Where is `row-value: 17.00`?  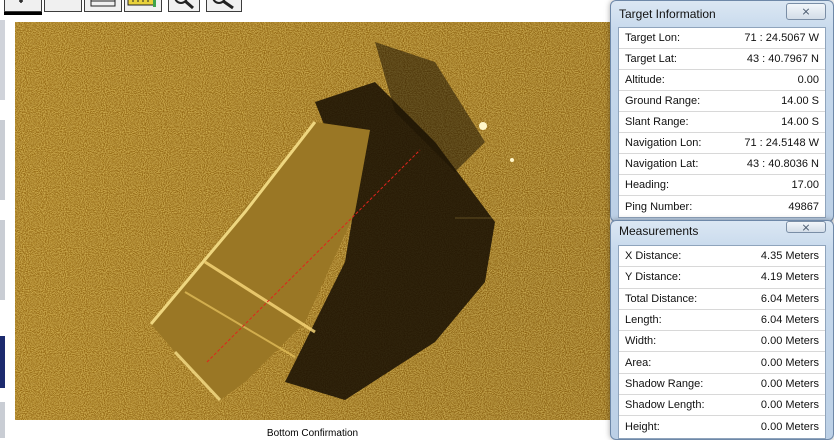
row-value: 17.00 is located at coordinates (805, 185).